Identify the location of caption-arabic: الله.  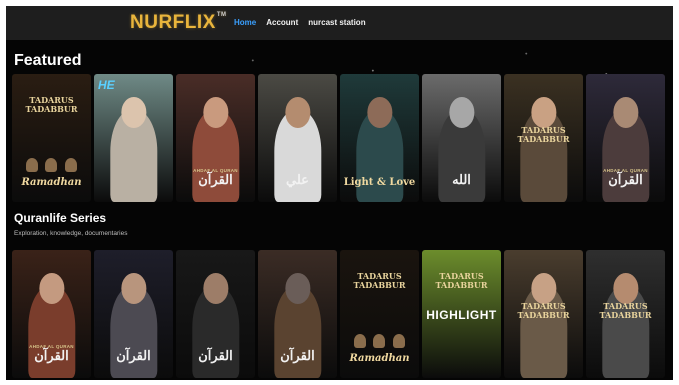
(461, 180).